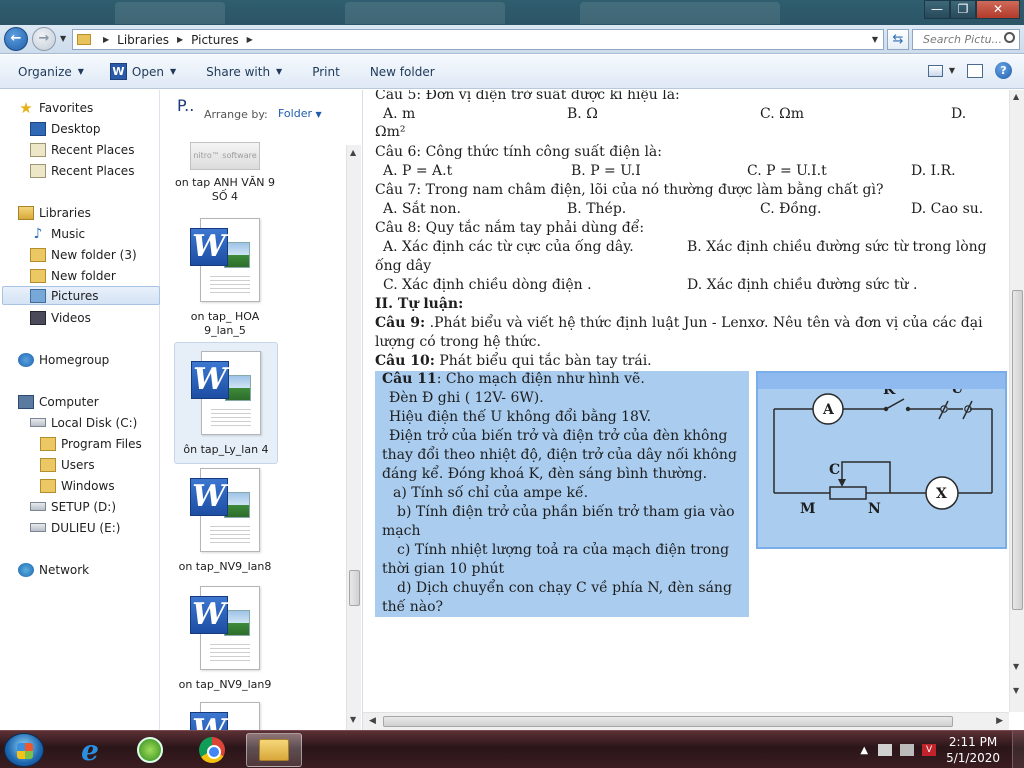  Describe the element at coordinates (225, 189) in the screenshot. I see `file-name: on tap ANH VĂN 9 SỐ 4` at that location.